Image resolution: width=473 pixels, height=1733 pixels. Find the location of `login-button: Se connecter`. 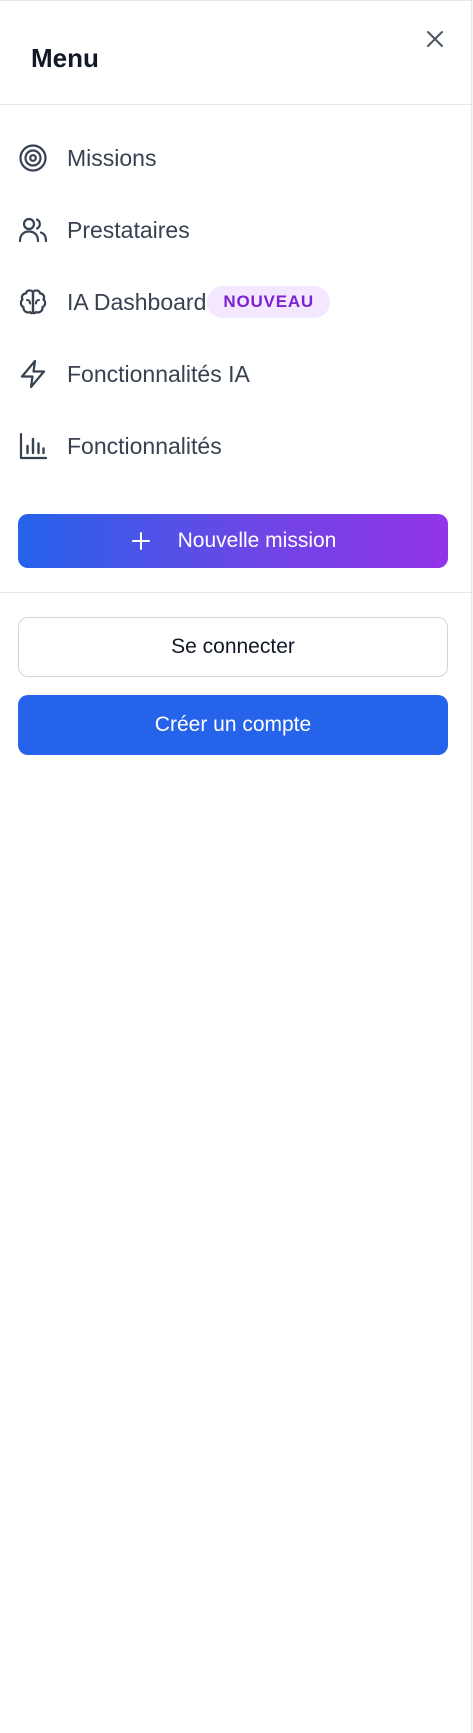

login-button: Se connecter is located at coordinates (233, 647).